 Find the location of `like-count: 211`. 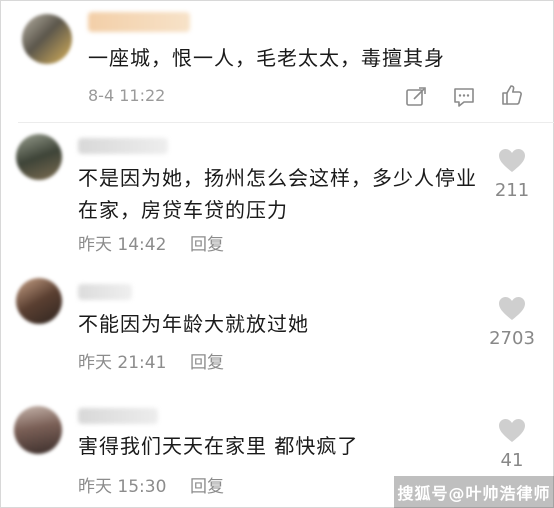

like-count: 211 is located at coordinates (512, 190).